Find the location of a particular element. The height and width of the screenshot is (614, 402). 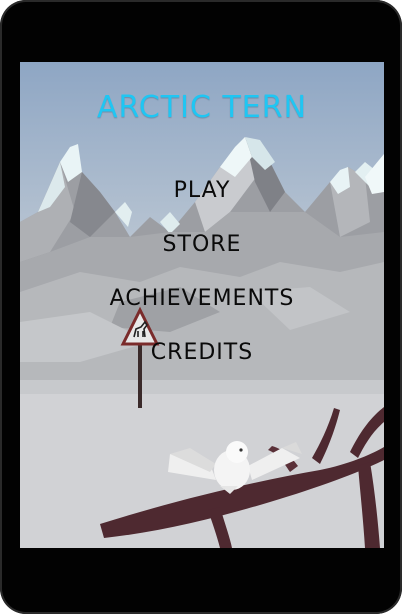

game-title: ARCTIC TERN is located at coordinates (202, 107).